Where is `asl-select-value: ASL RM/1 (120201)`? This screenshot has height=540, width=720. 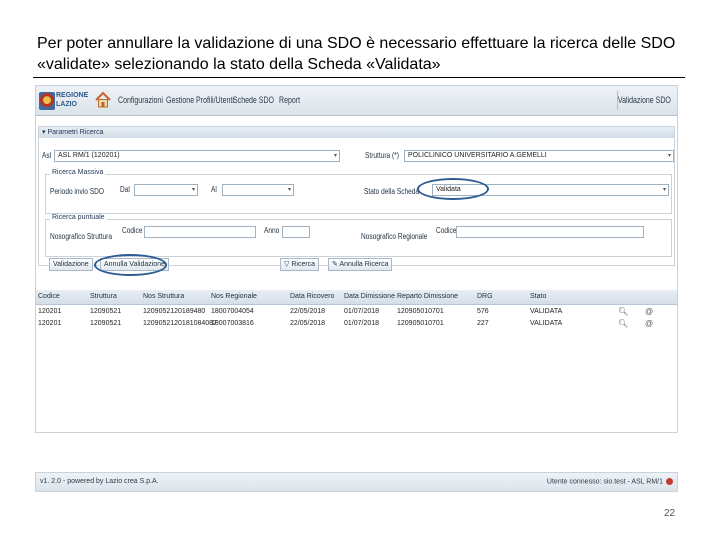 asl-select-value: ASL RM/1 (120201) is located at coordinates (89, 155).